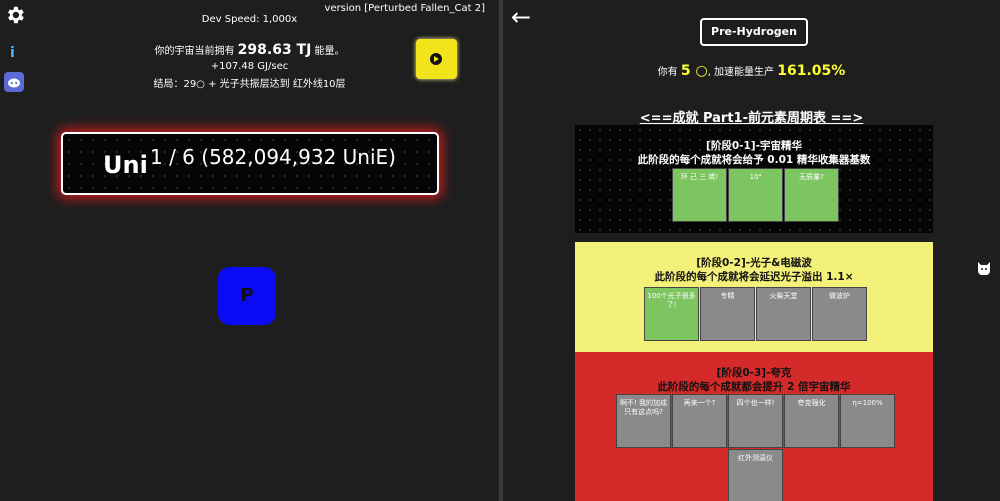 The width and height of the screenshot is (1000, 501). Describe the element at coordinates (404, 8) in the screenshot. I see `version-label: version [Perturbed Fallen_Cat 2]` at that location.